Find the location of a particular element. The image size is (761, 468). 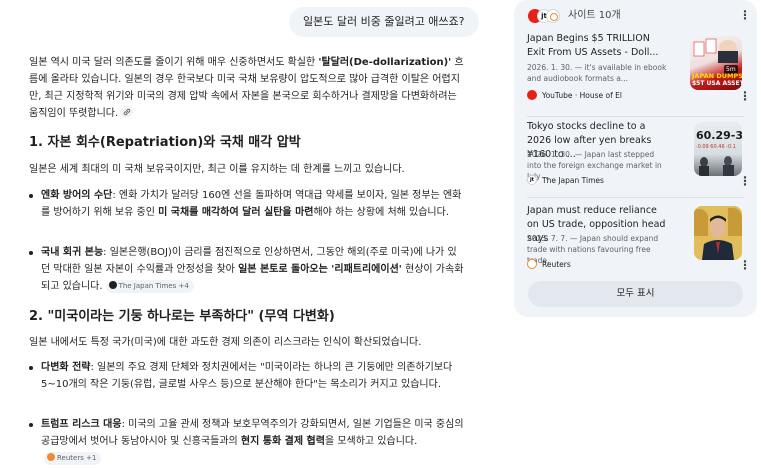

intro-bold: '탈달러(De-dollarization)' is located at coordinates (385, 62).